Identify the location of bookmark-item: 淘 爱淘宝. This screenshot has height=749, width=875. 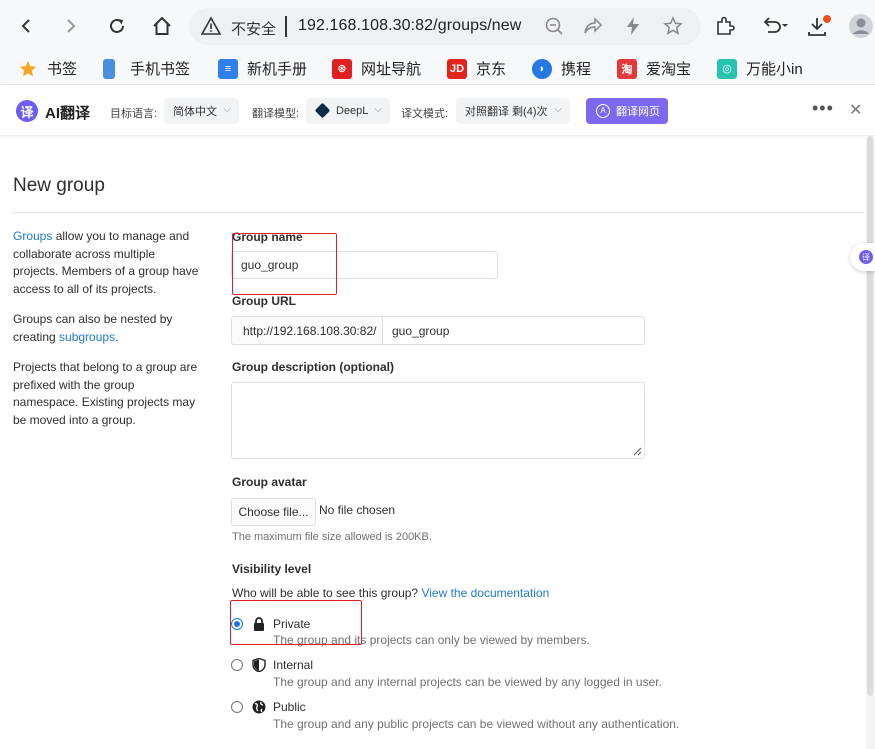
(654, 68).